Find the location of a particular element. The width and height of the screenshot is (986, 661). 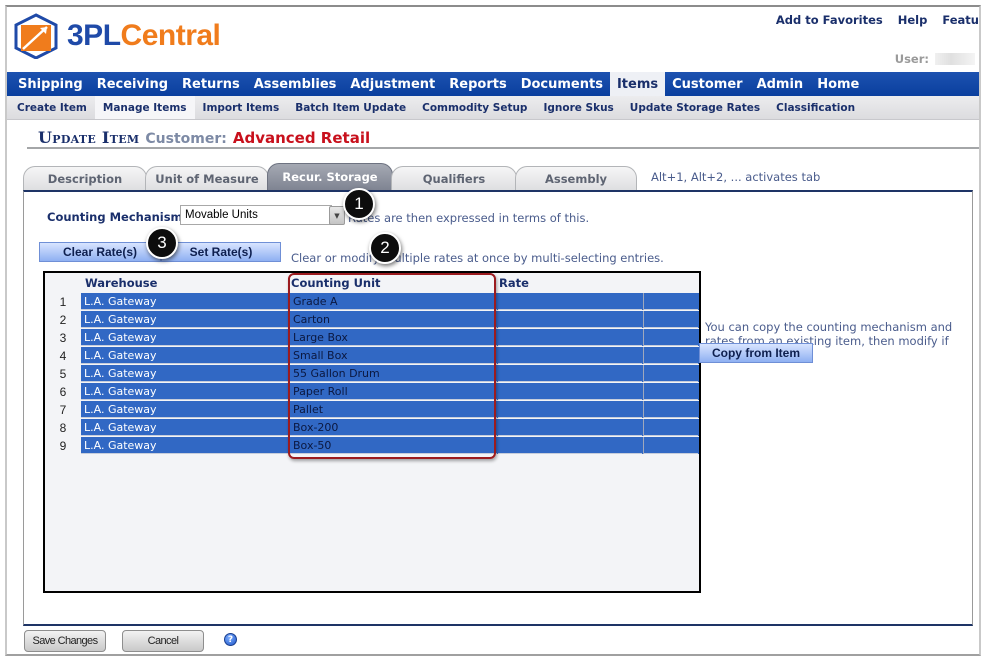

table-row: 9 L.A. Gateway Box-50 is located at coordinates (372, 446).